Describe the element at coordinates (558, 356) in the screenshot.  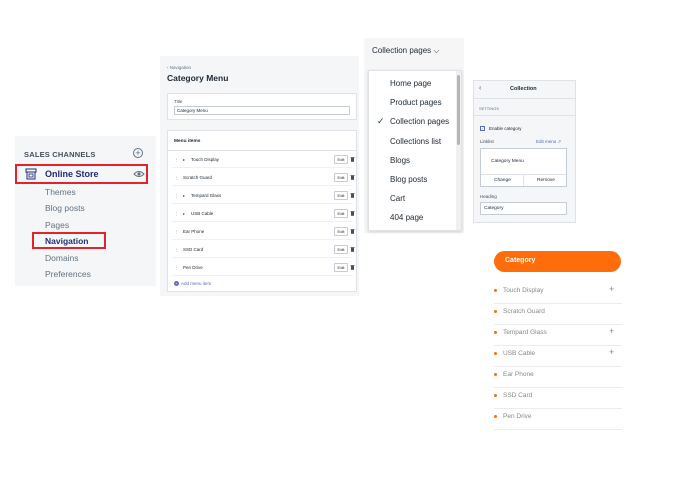
I see `category-list-item: USB Cable +` at that location.